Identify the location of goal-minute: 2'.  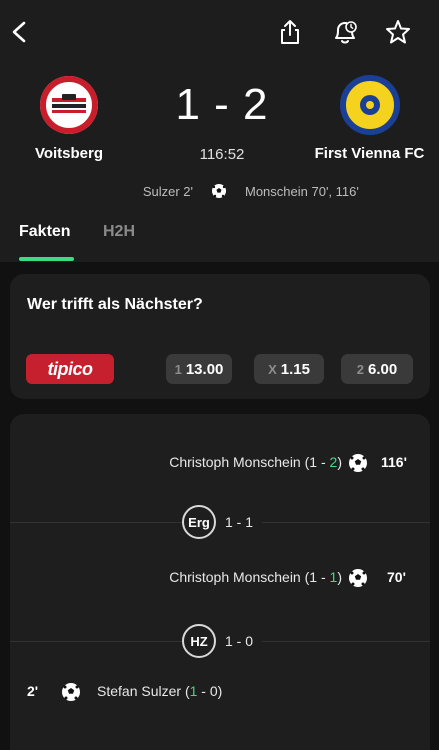
(33, 691).